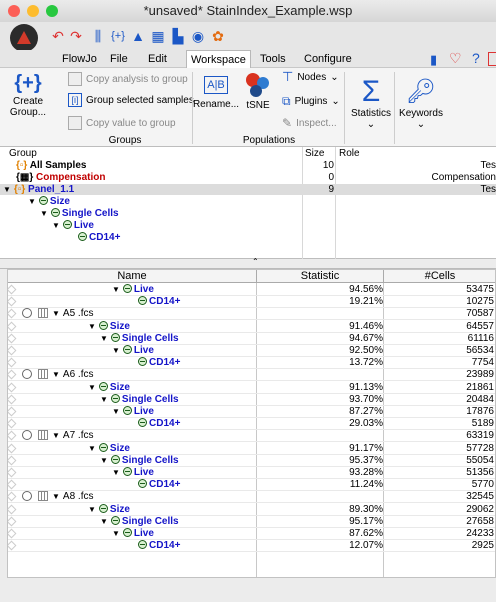 The width and height of the screenshot is (496, 602). Describe the element at coordinates (251, 448) in the screenshot. I see `population-row: ▼ Size 91.17% 57728` at that location.